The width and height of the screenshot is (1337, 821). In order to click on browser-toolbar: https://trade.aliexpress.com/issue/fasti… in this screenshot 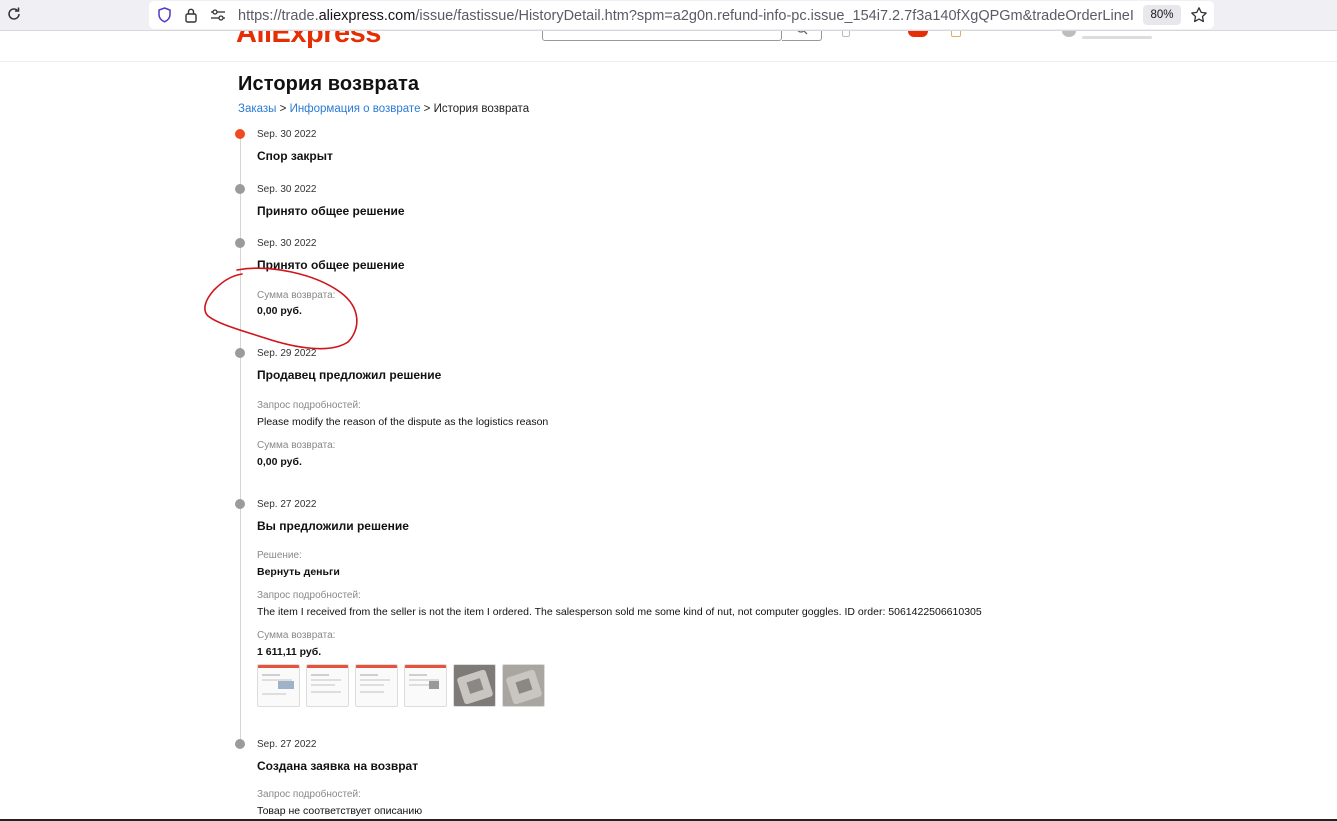, I will do `click(668, 15)`.